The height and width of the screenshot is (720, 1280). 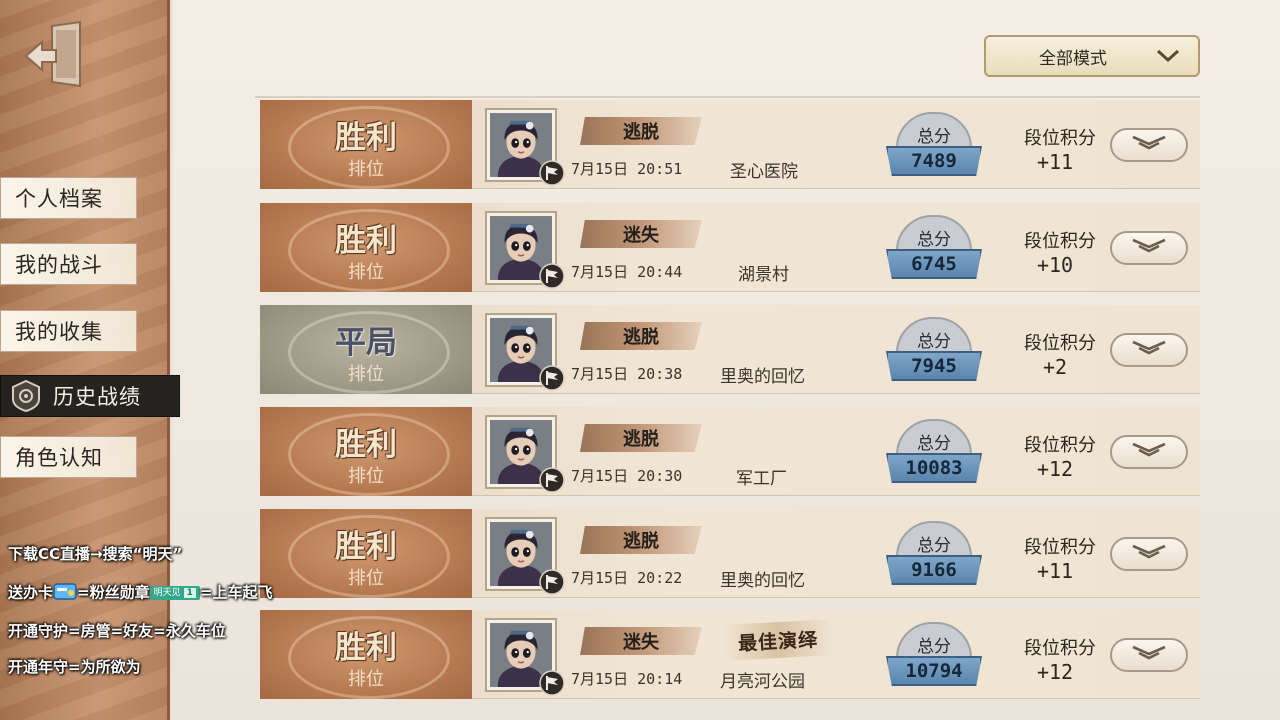 What do you see at coordinates (68, 331) in the screenshot?
I see `sidebar-item-my-collection: 我的收集` at bounding box center [68, 331].